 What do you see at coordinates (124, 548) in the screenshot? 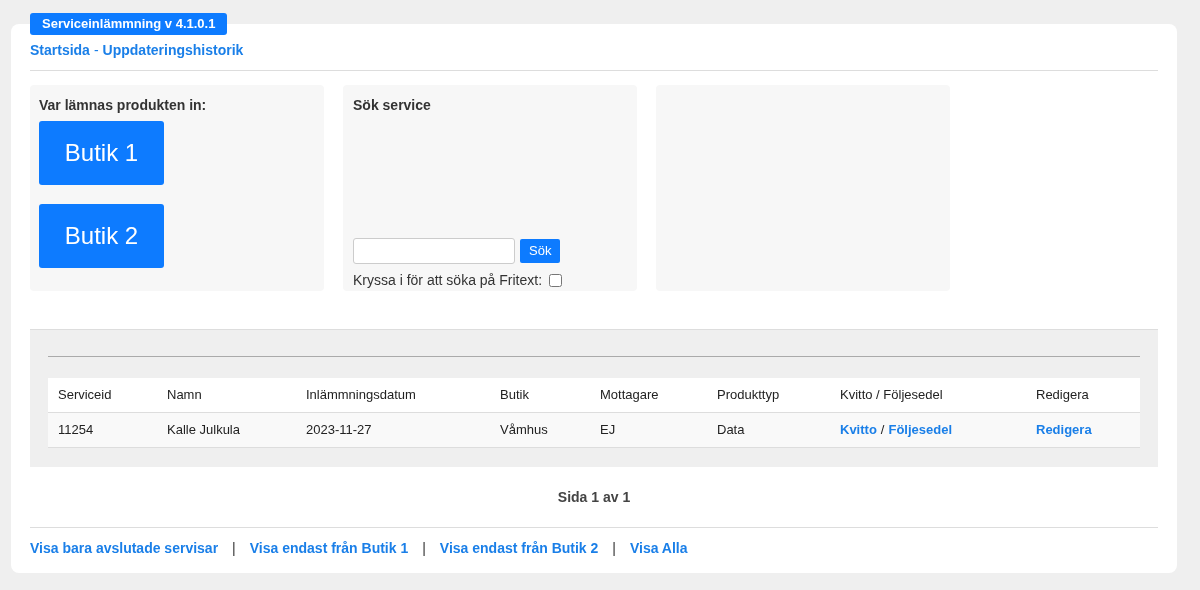
I see `filter-link: Visa bara avslutade servisar` at bounding box center [124, 548].